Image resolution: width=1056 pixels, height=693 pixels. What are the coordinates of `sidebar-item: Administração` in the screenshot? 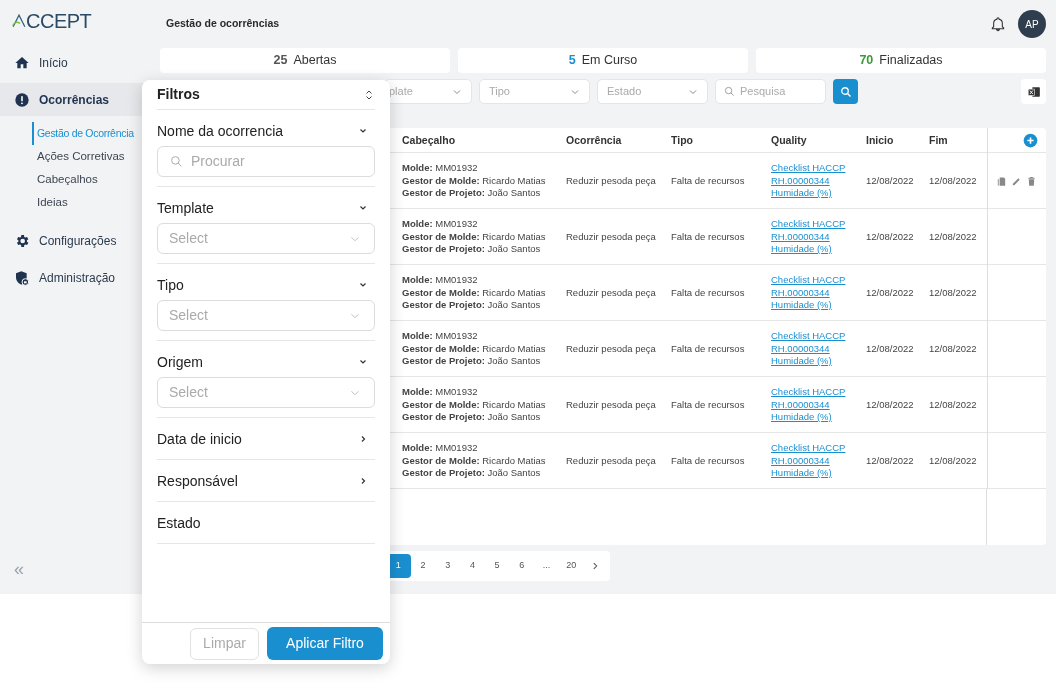 It's located at (75, 277).